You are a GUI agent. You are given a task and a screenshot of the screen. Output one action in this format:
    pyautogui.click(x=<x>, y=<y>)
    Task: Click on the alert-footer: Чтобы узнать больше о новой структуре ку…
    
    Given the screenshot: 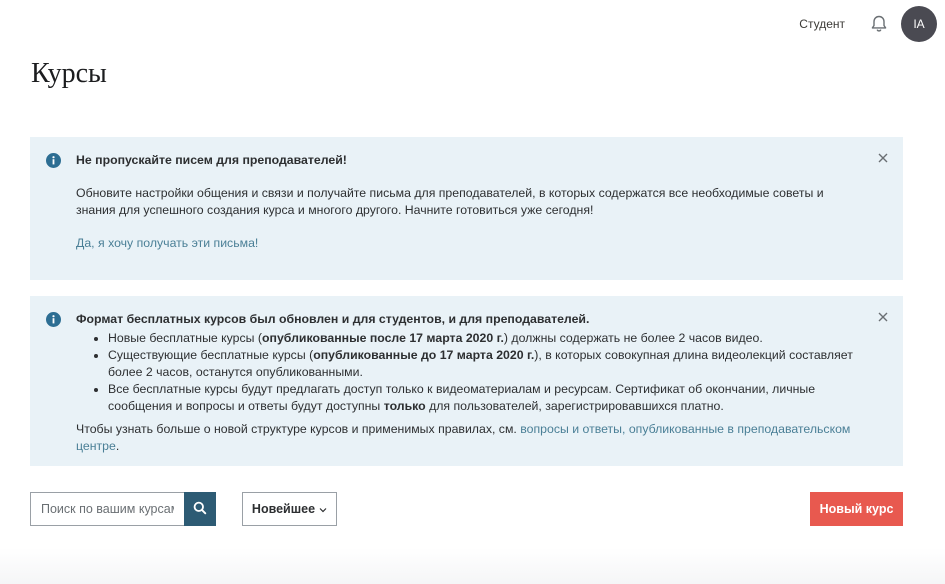 What is the action you would take?
    pyautogui.click(x=466, y=438)
    